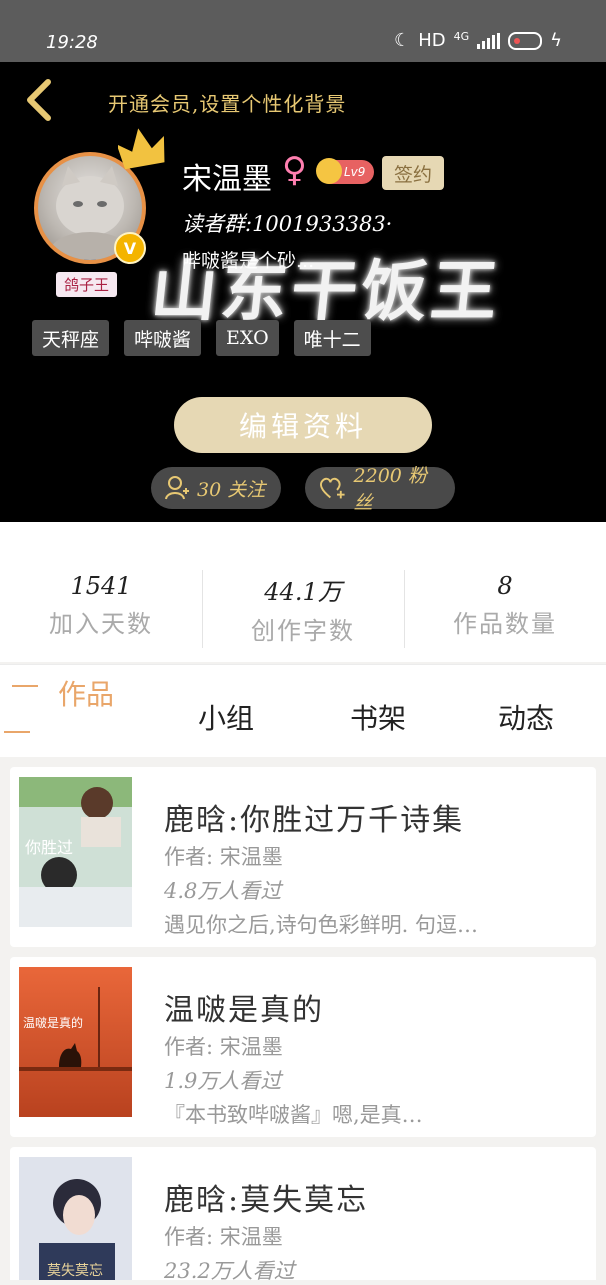 Image resolution: width=606 pixels, height=1285 pixels. I want to click on heart-plus-icon, so click(332, 488).